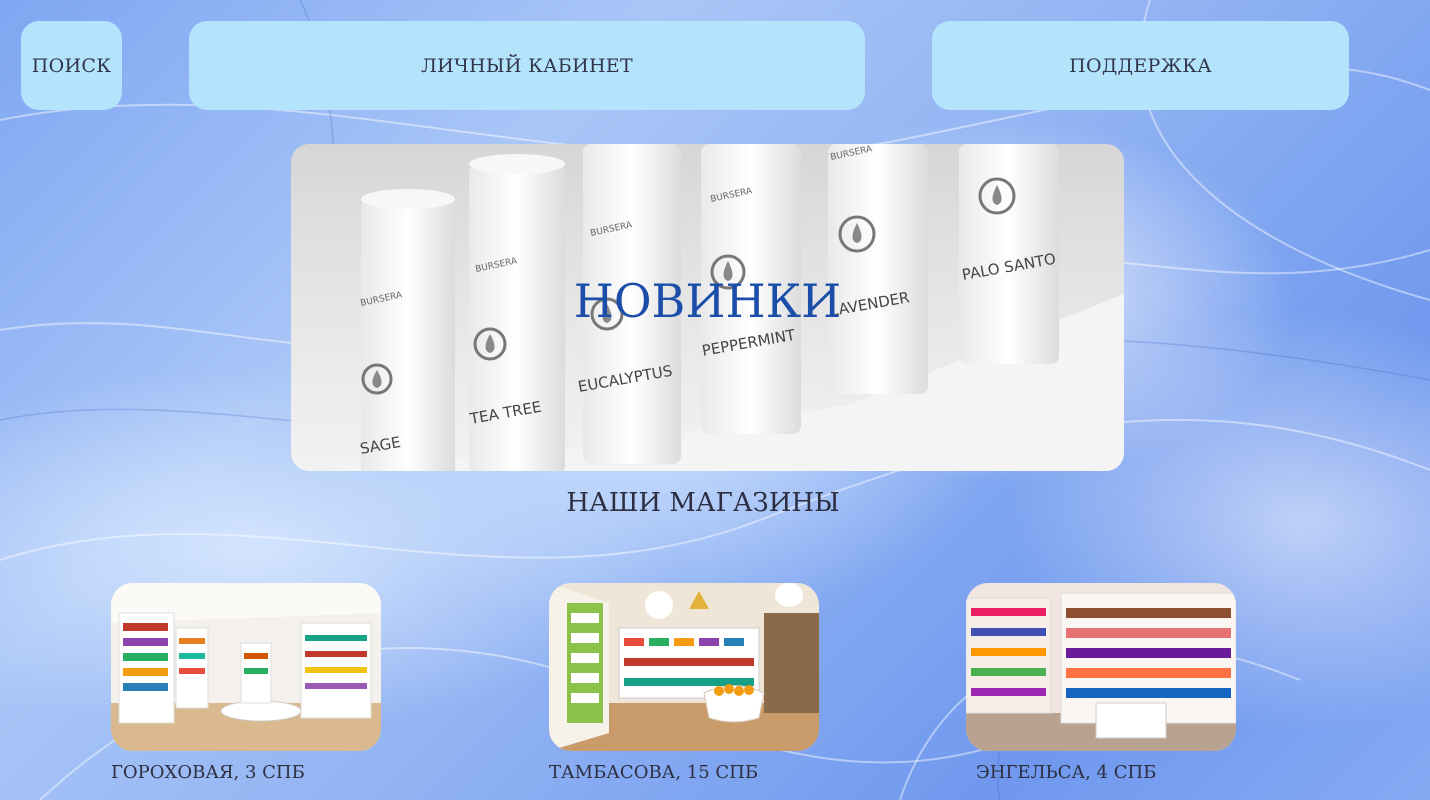  Describe the element at coordinates (208, 772) in the screenshot. I see `store-address-gorokhovaya: ГОРОХОВАЯ, 3 СПБ` at that location.